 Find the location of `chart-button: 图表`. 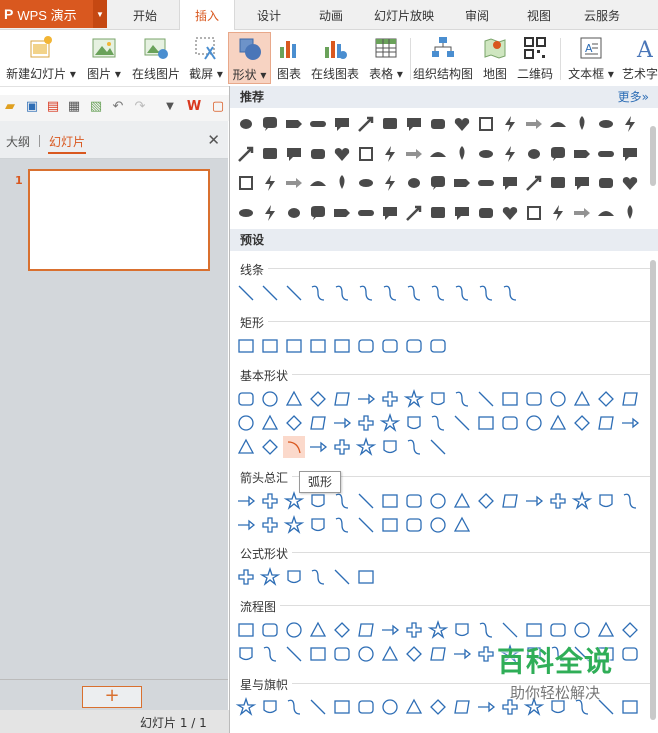

chart-button: 图表 is located at coordinates (289, 58).